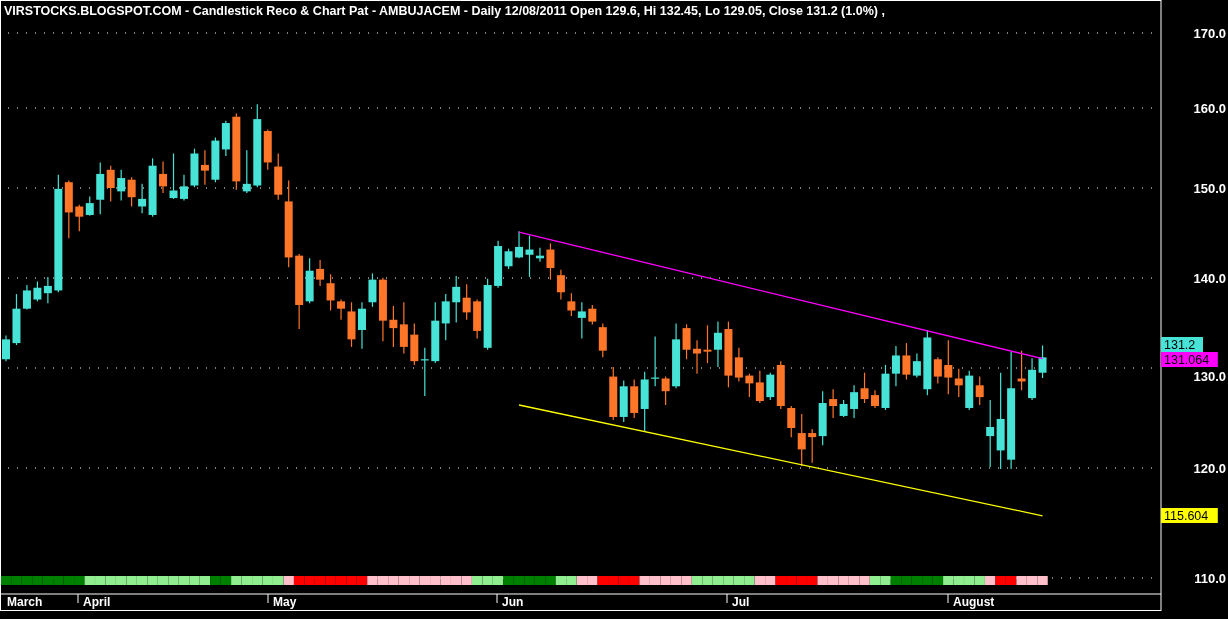 This screenshot has width=1228, height=619. Describe the element at coordinates (1209, 278) in the screenshot. I see `axis-label: 140.0` at that location.